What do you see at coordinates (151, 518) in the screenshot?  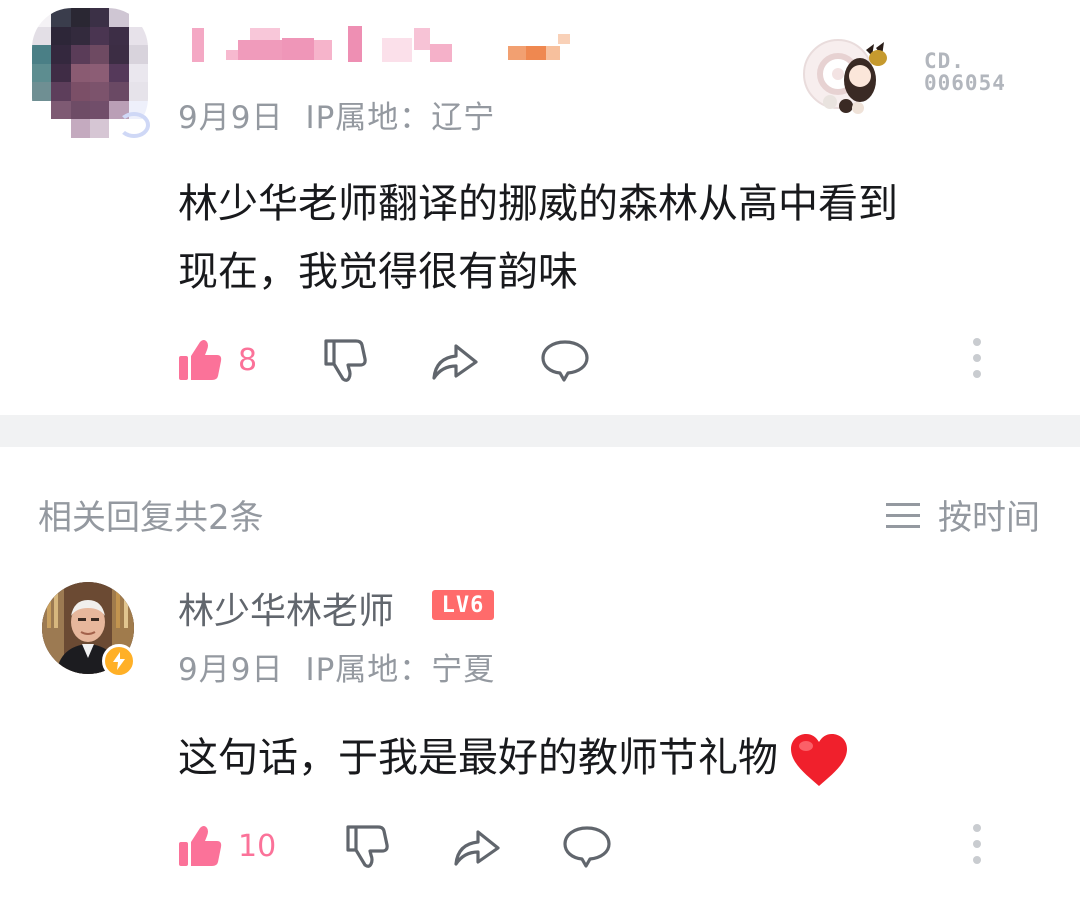 I see `replies-count-header: 相关回复共2条` at bounding box center [151, 518].